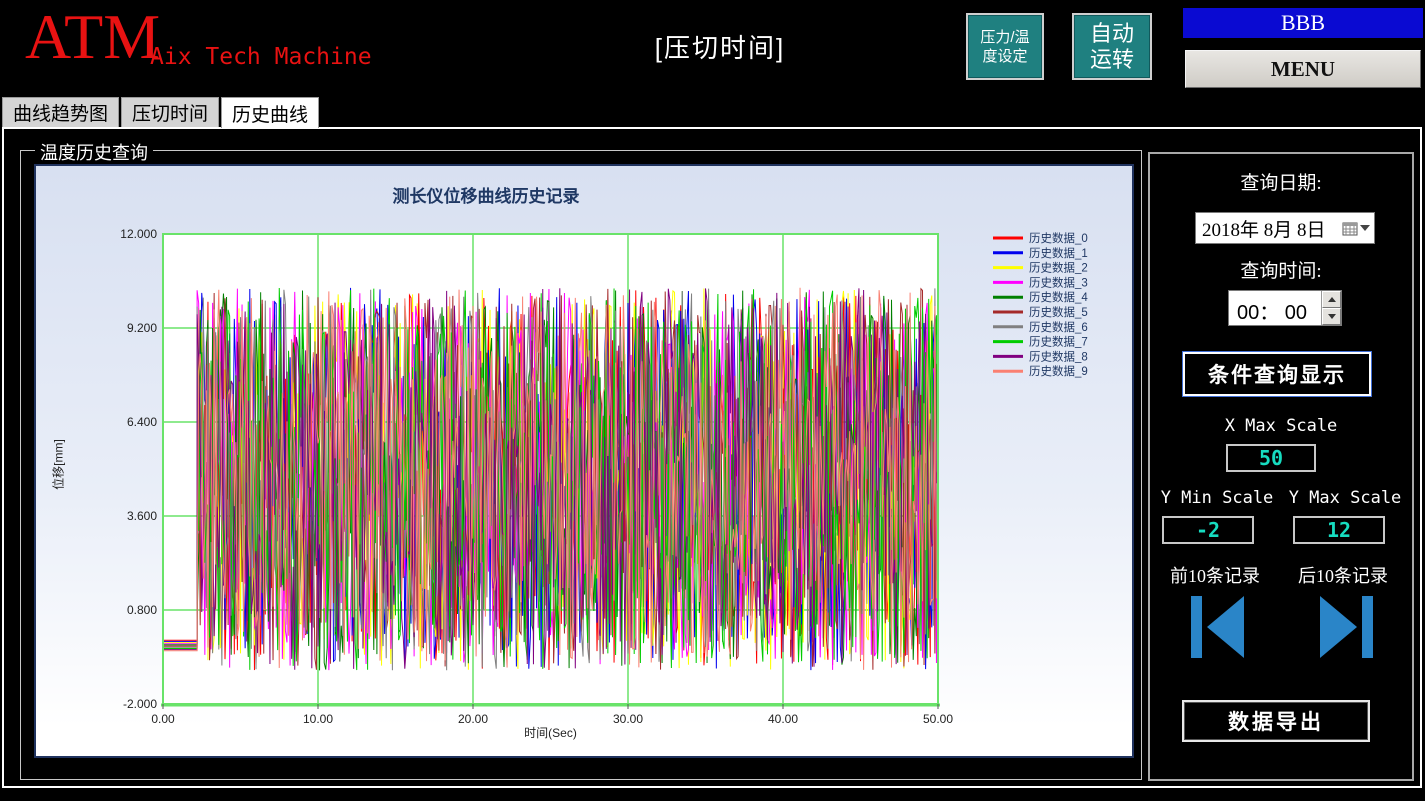  I want to click on x-max-scale-label: X Max Scale, so click(1281, 426).